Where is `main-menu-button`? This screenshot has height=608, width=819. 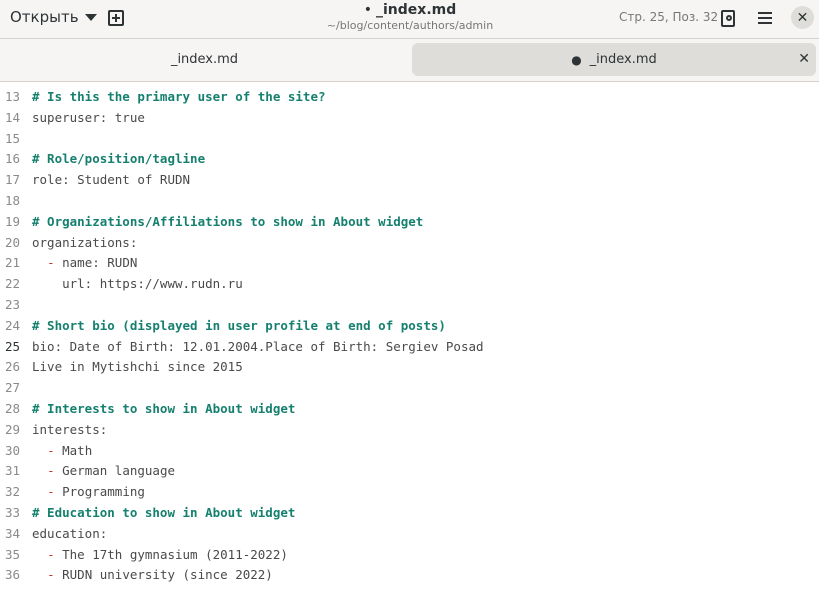 main-menu-button is located at coordinates (765, 18).